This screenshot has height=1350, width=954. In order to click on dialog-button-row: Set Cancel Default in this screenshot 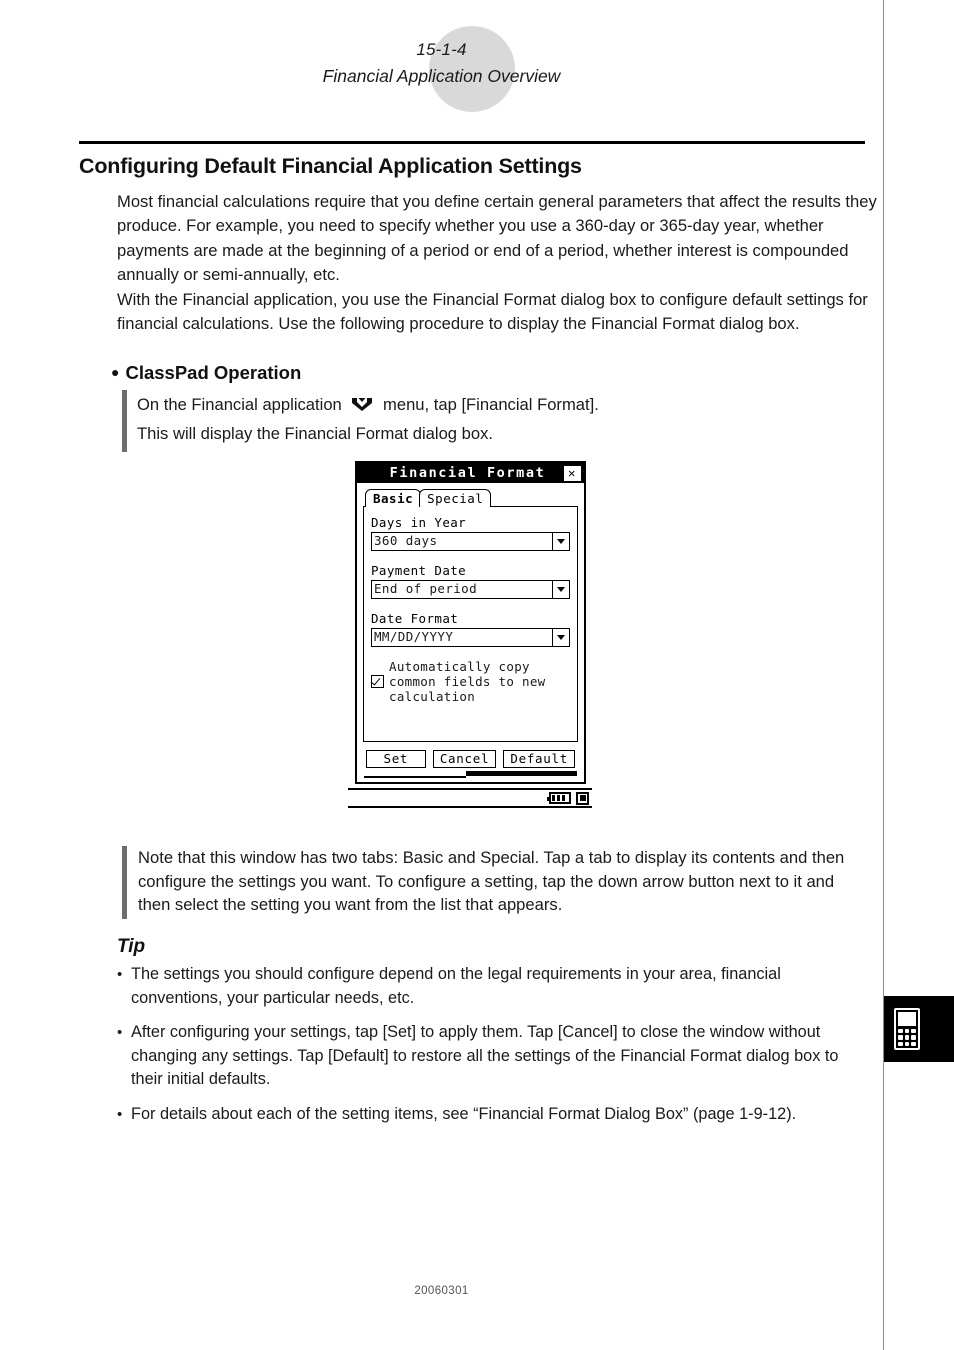, I will do `click(470, 759)`.